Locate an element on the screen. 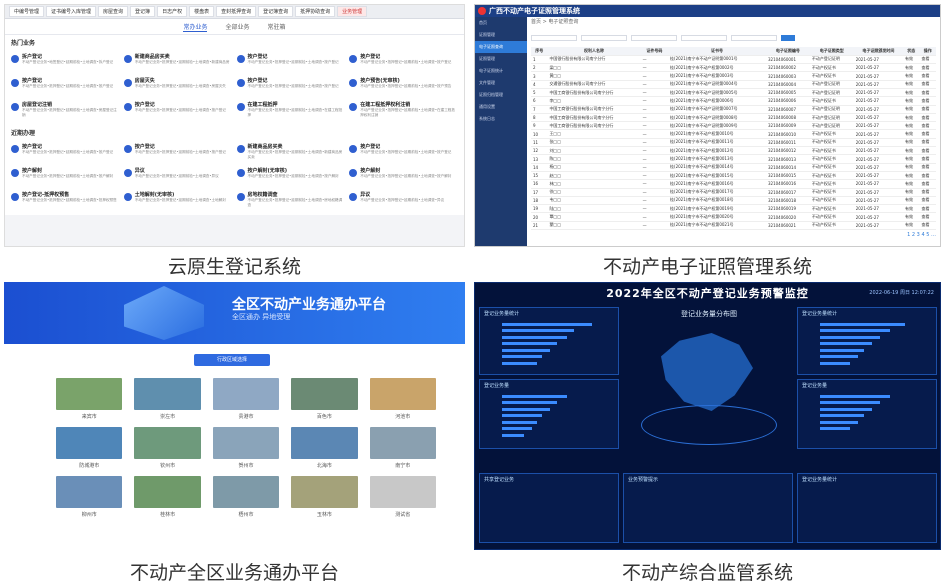 The height and width of the screenshot is (585, 945). city-card: 钦州市 is located at coordinates (167, 448).